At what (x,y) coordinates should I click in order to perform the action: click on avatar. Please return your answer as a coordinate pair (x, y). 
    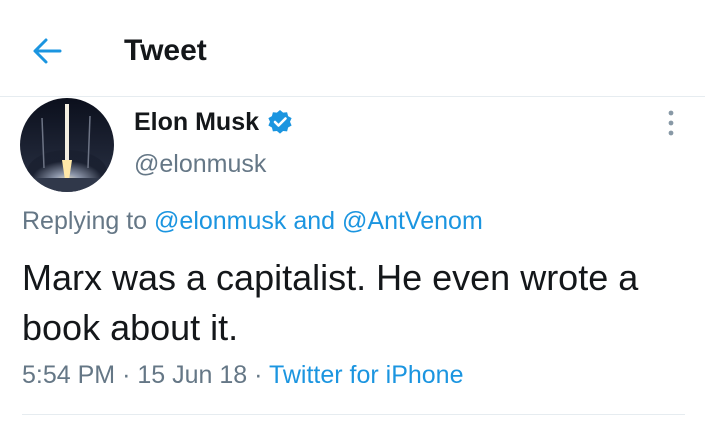
    Looking at the image, I should click on (67, 145).